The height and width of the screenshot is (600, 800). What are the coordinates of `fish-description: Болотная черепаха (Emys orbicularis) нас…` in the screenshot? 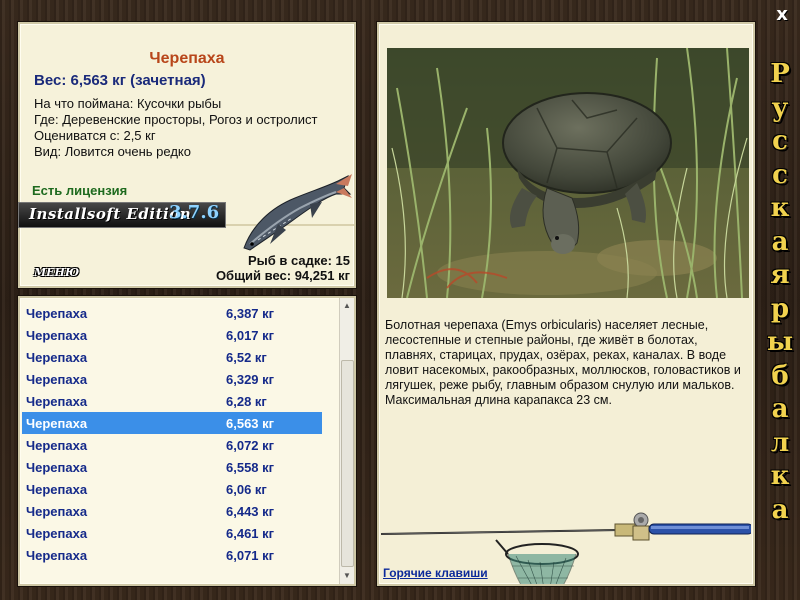 It's located at (563, 362).